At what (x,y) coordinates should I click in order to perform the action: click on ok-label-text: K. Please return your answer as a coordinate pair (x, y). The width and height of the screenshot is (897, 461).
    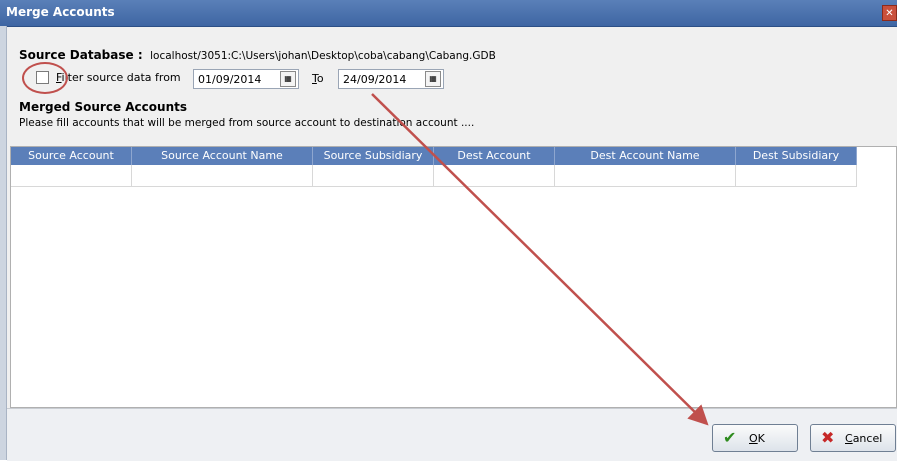
    Looking at the image, I should click on (761, 438).